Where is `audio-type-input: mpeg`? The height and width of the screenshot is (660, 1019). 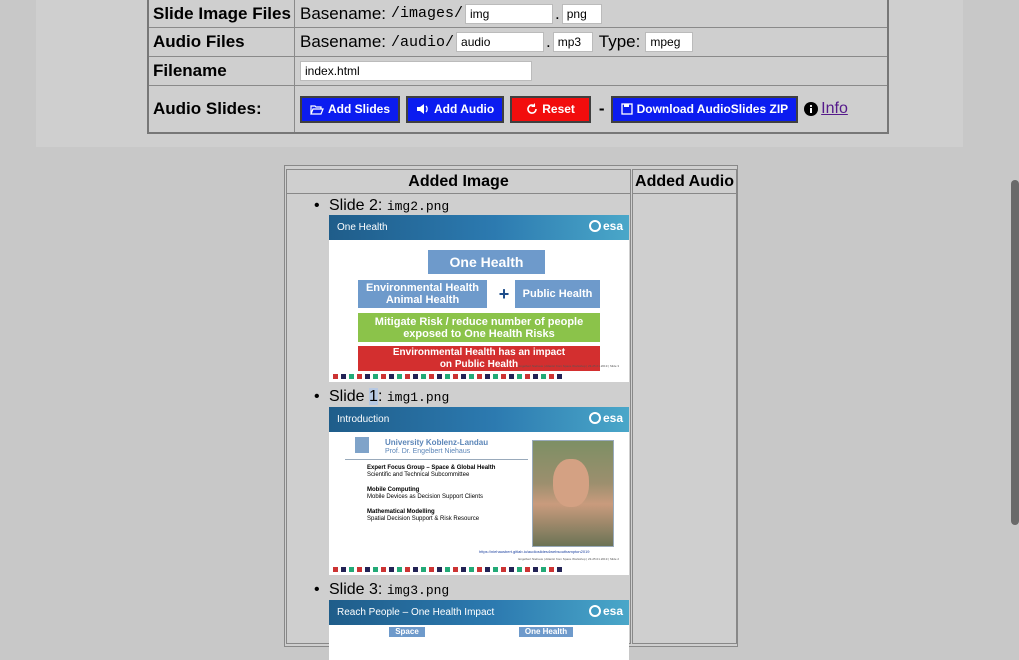 audio-type-input: mpeg is located at coordinates (669, 42).